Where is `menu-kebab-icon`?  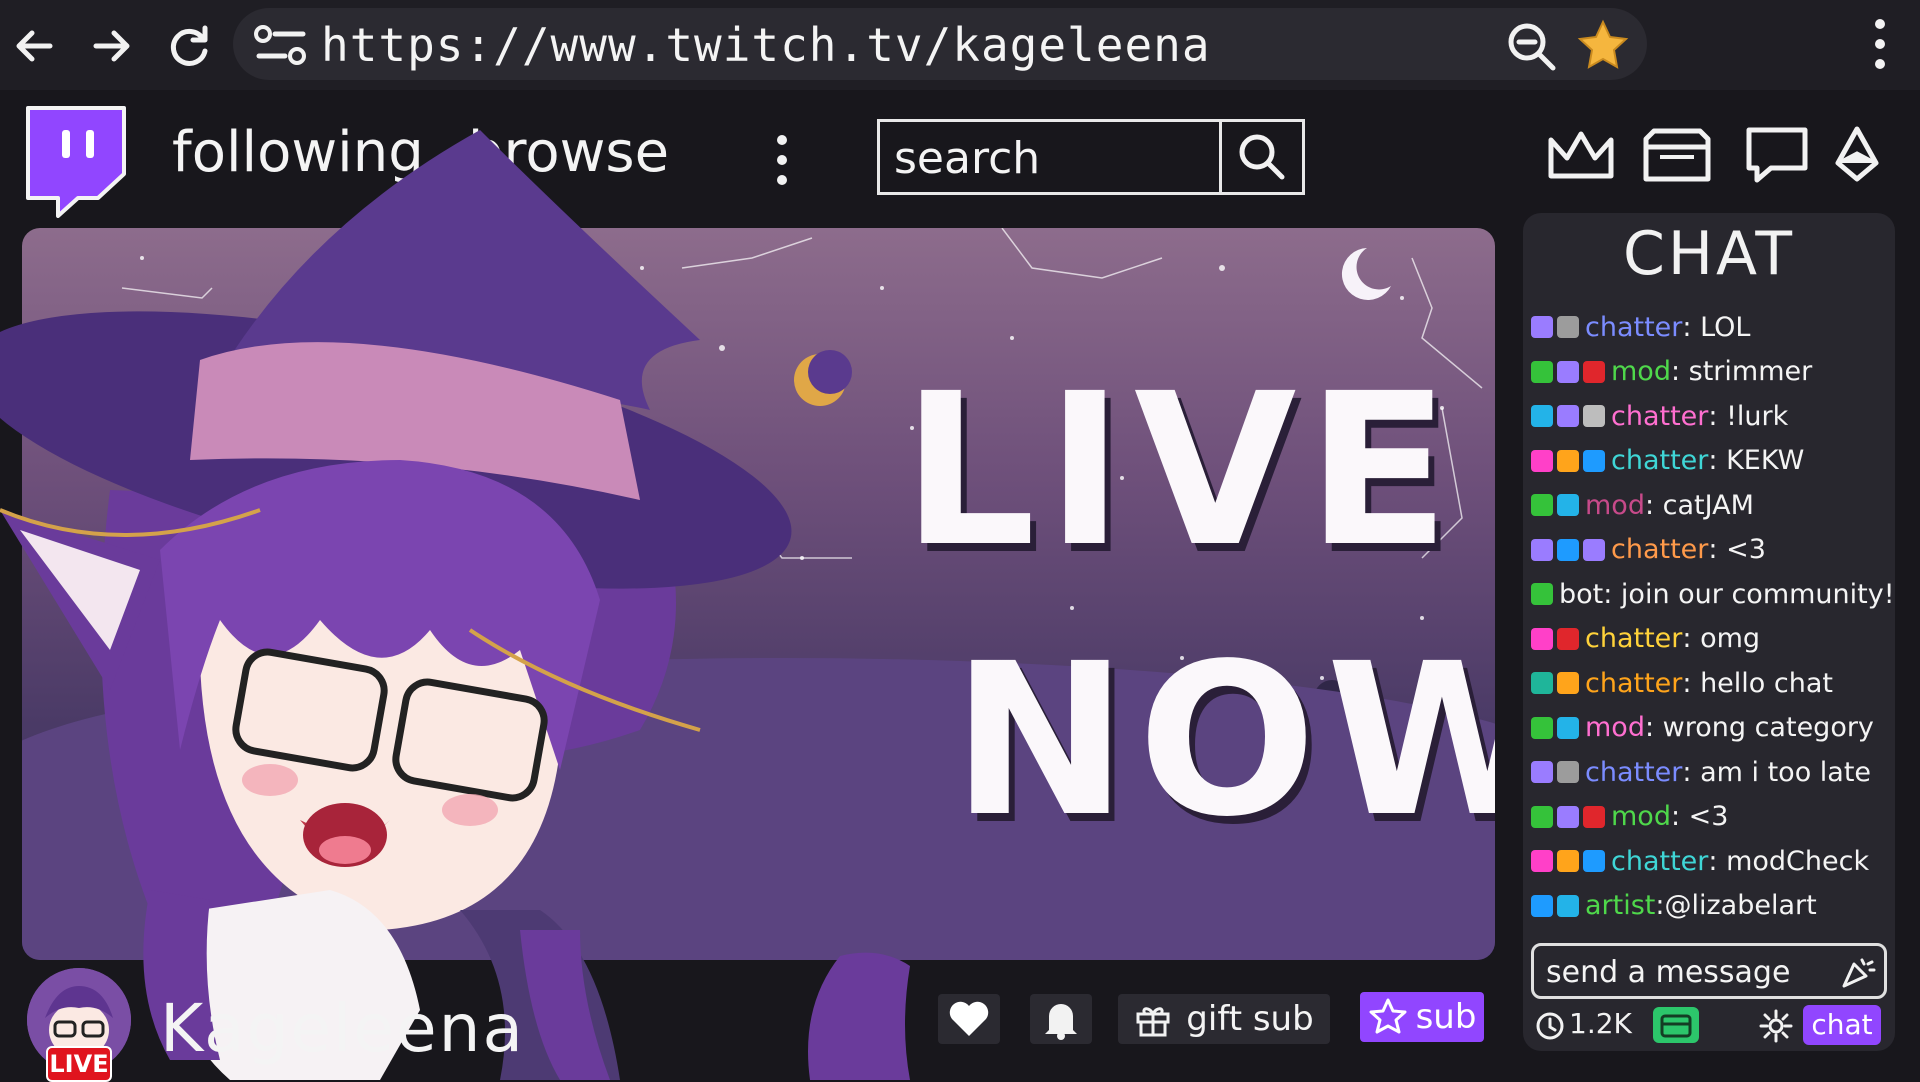 menu-kebab-icon is located at coordinates (1880, 44).